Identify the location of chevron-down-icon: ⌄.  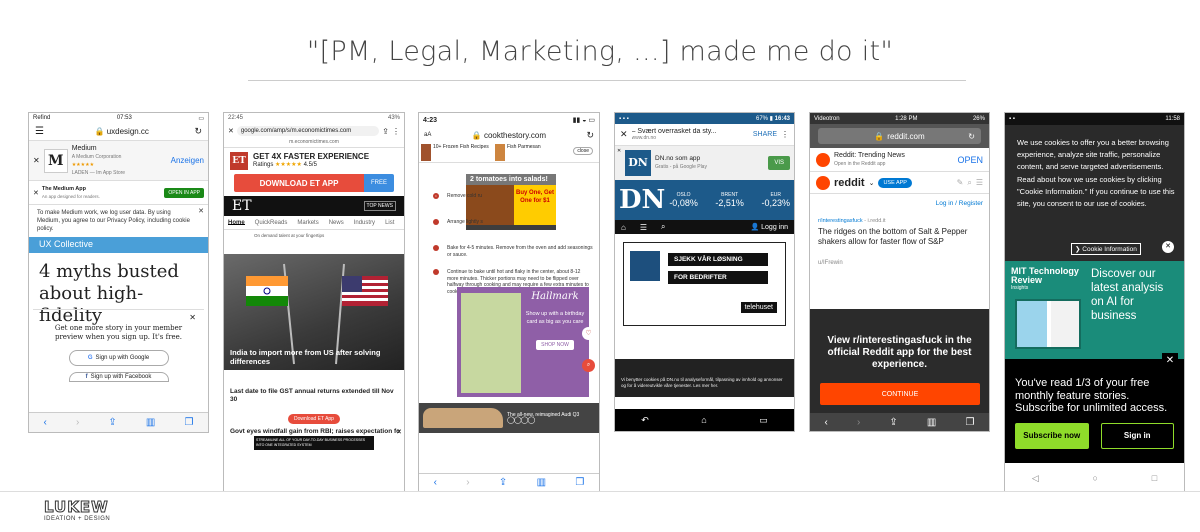
(872, 183).